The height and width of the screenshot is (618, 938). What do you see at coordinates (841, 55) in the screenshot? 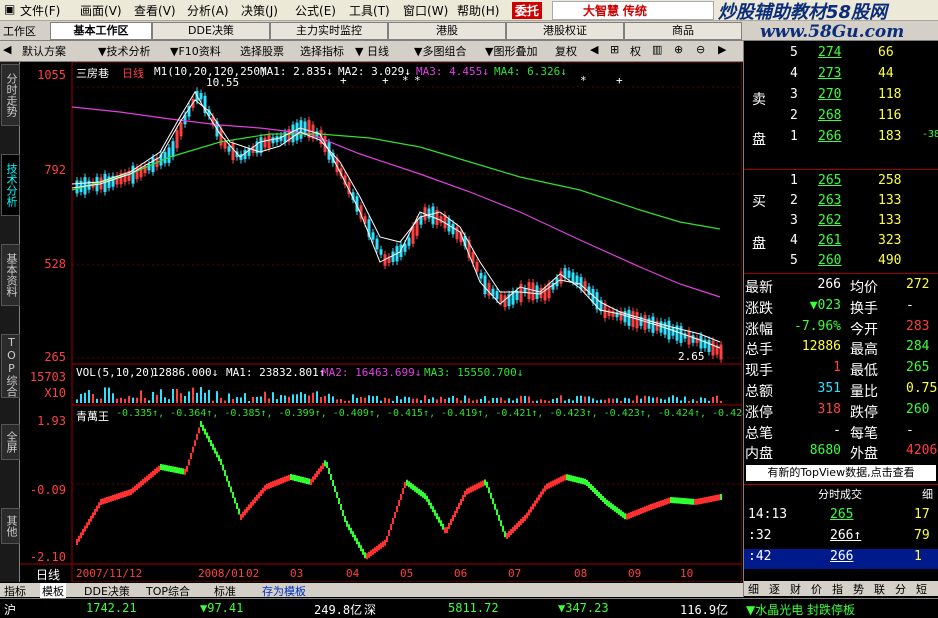
I see `sell-row: 5 274 66` at bounding box center [841, 55].